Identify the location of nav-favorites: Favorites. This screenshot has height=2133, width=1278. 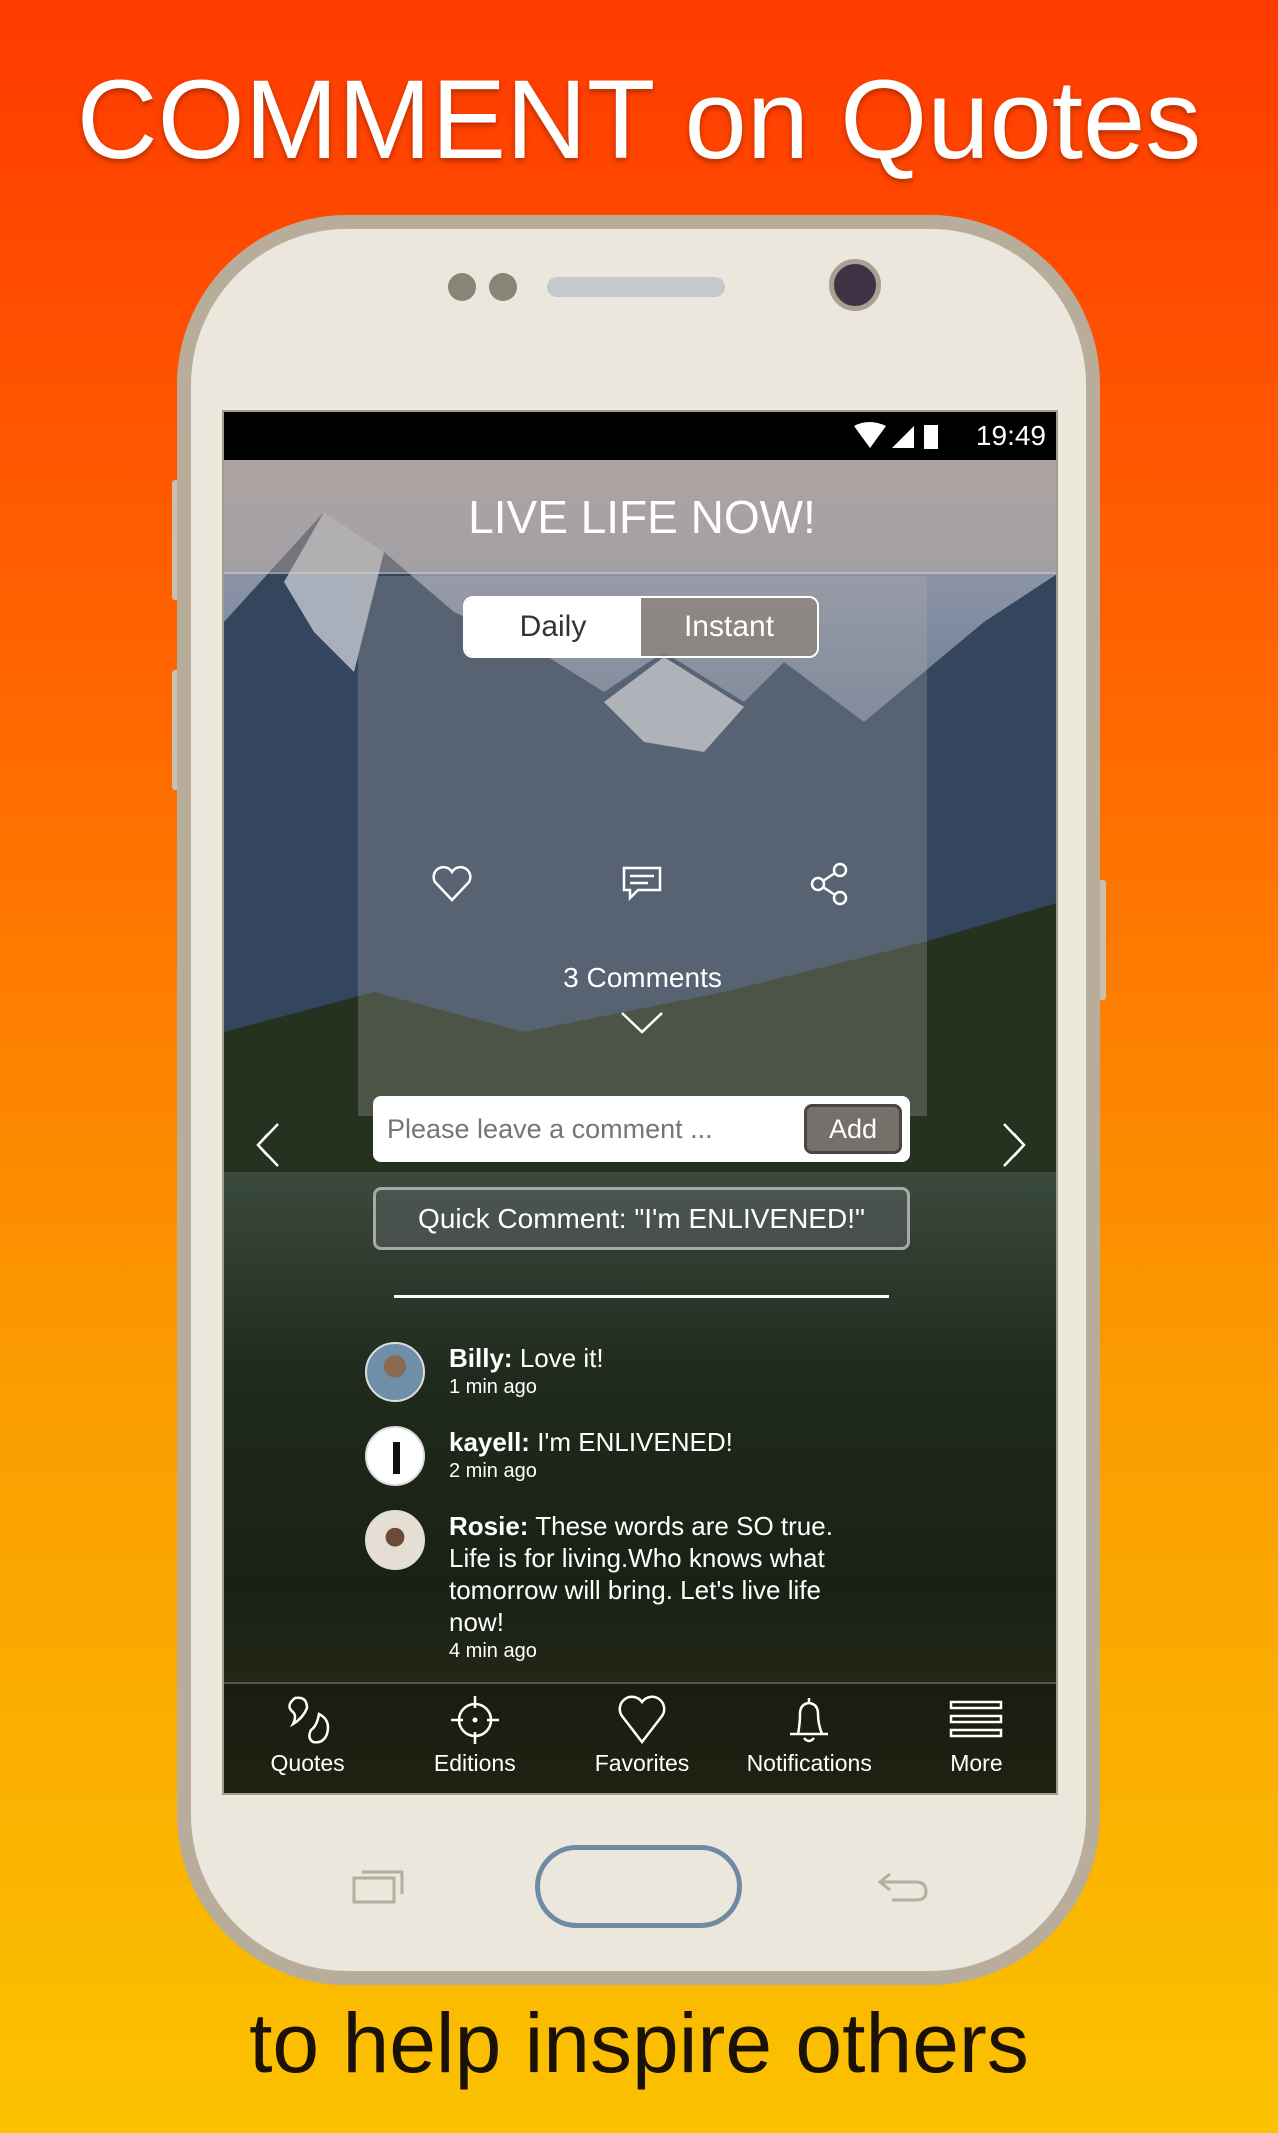
(641, 1738).